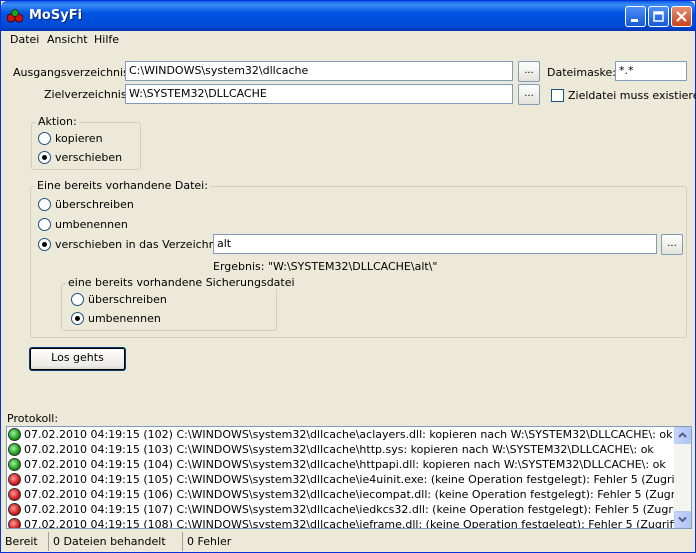 This screenshot has height=553, width=696. What do you see at coordinates (87, 94) in the screenshot?
I see `target-label: Zielverzeichnis:` at bounding box center [87, 94].